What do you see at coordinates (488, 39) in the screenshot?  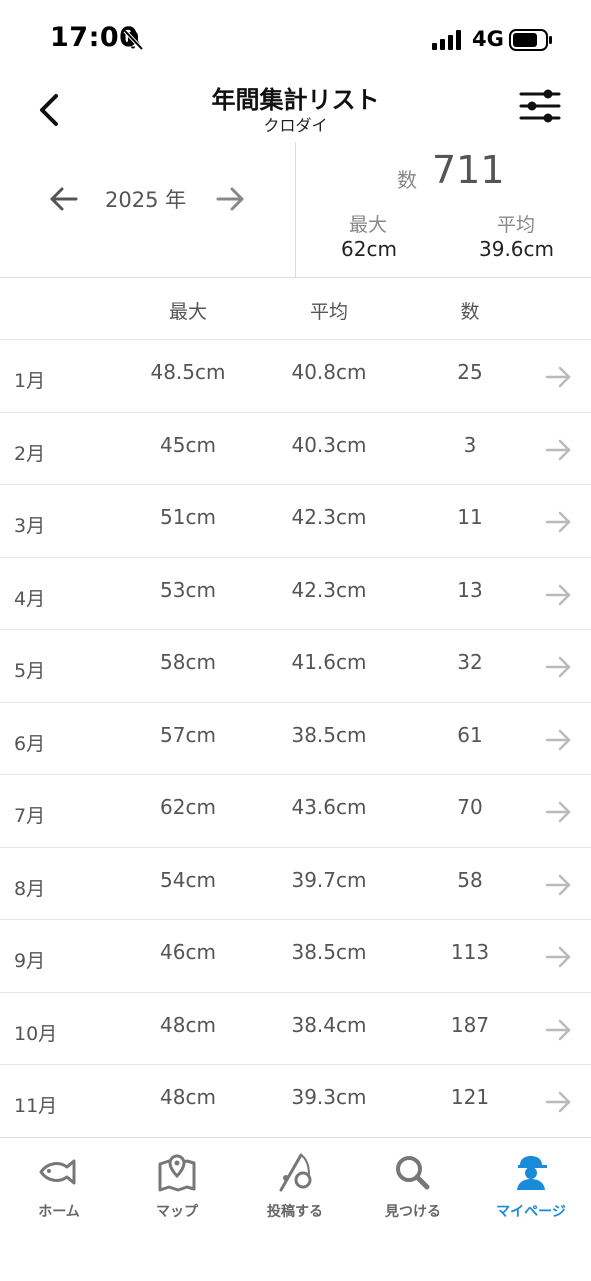 I see `network-type: 4G` at bounding box center [488, 39].